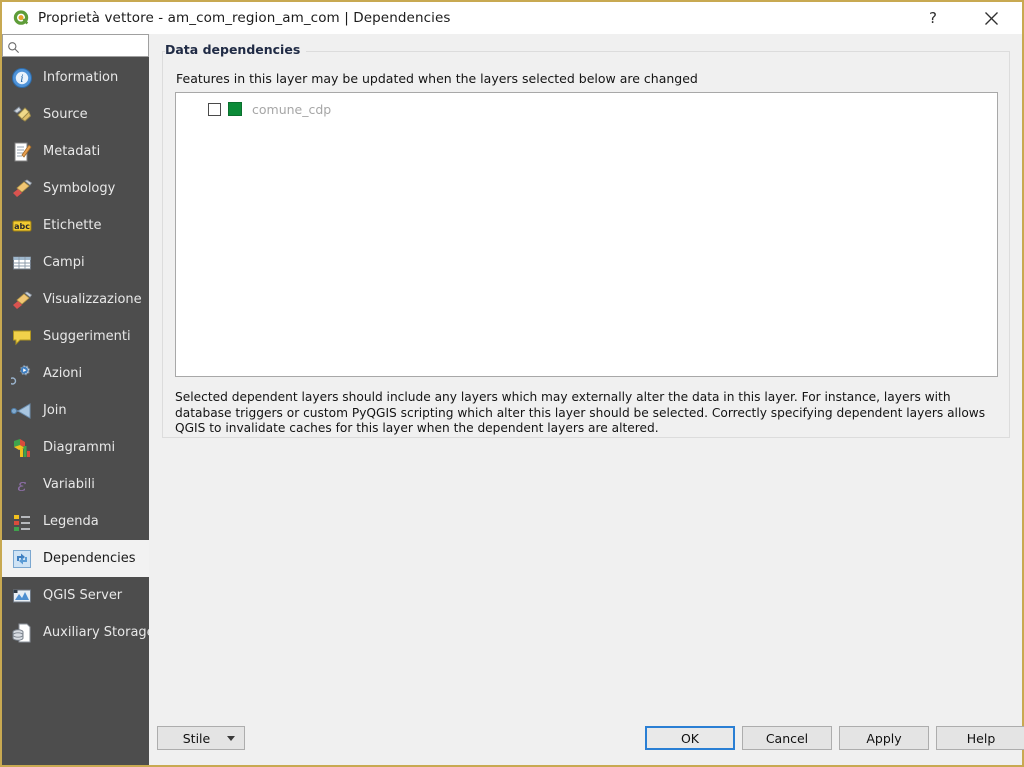  Describe the element at coordinates (214, 109) in the screenshot. I see `layer-checkbox` at that location.